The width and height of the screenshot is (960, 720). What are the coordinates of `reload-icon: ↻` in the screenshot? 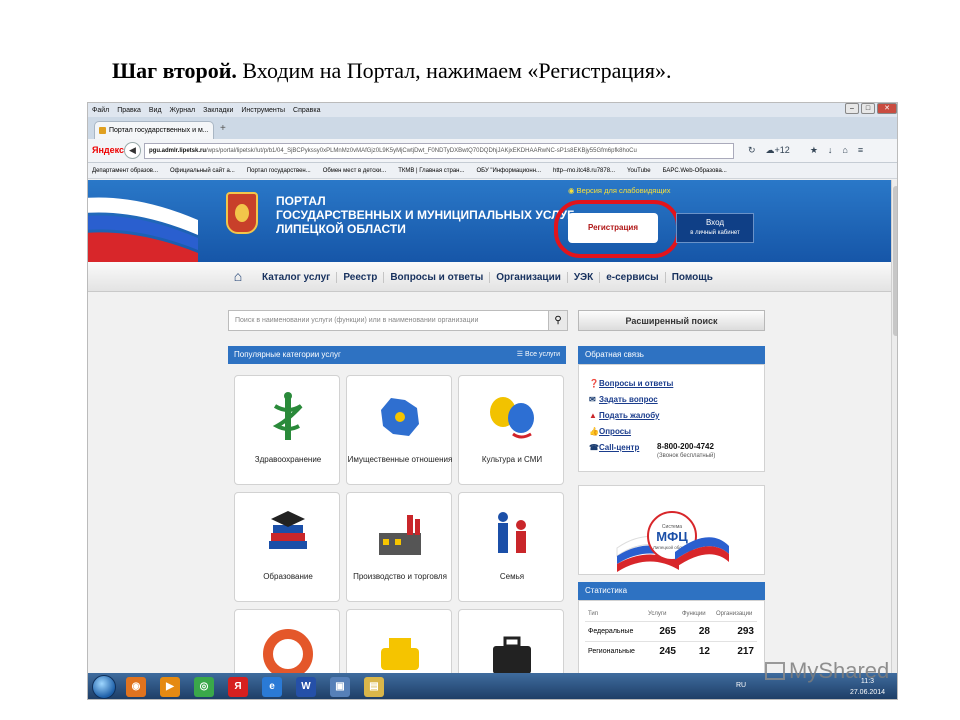 It's located at (752, 150).